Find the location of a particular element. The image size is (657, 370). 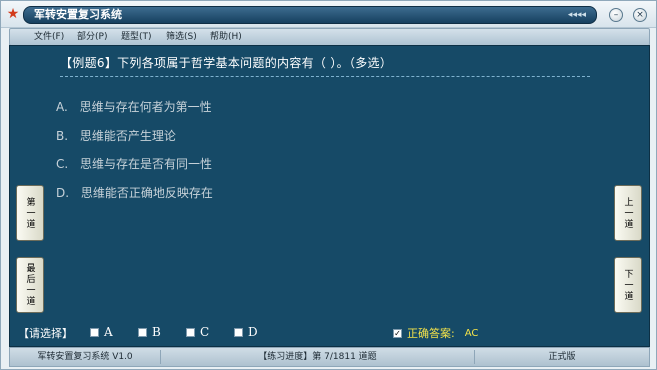

title-bar: ★ 军转安置复习系统 ◂◂◂◂ – × is located at coordinates (328, 14).